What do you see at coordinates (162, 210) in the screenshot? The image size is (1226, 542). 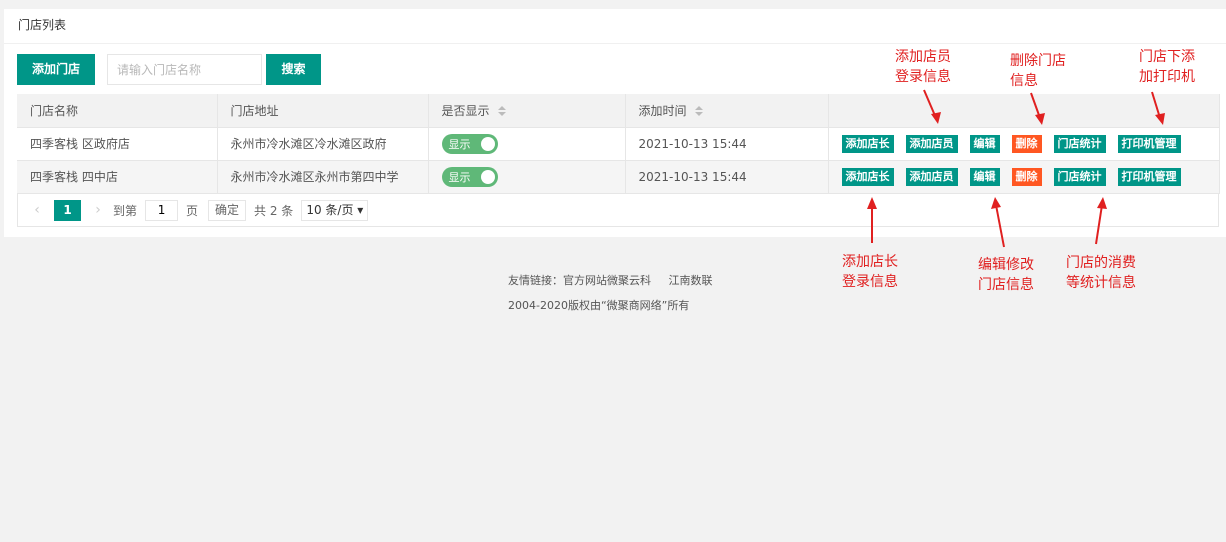 I see `goto-page-input` at bounding box center [162, 210].